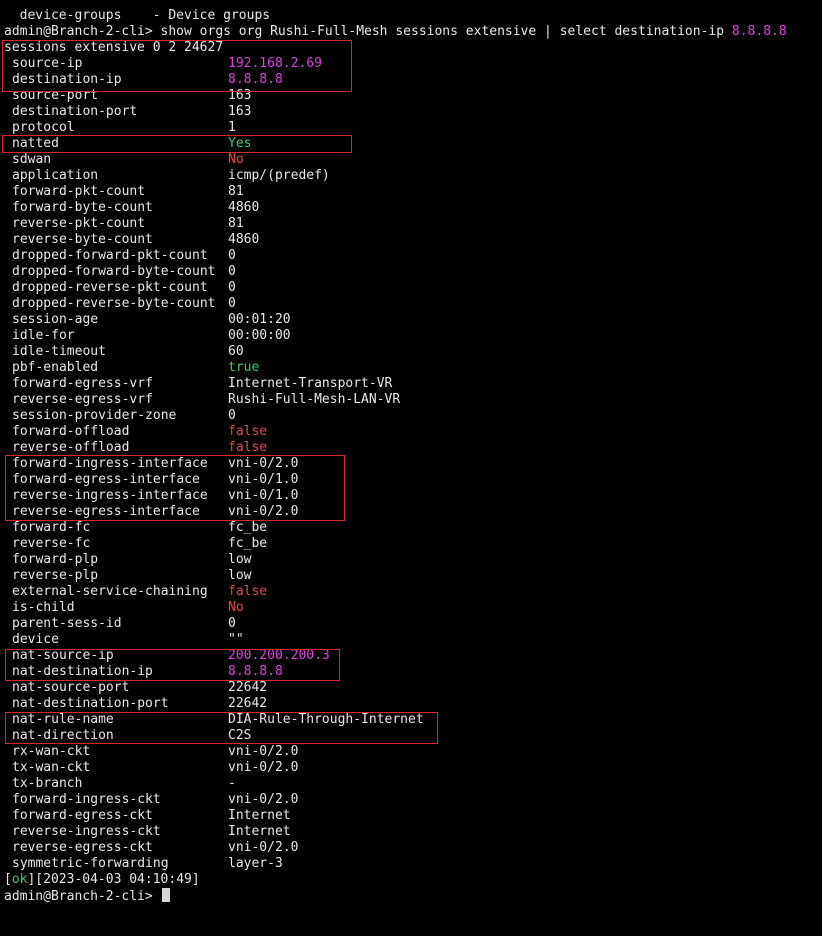 The image size is (822, 936). I want to click on status-line: [ok][2023-04-03 04:10:49], so click(413, 880).